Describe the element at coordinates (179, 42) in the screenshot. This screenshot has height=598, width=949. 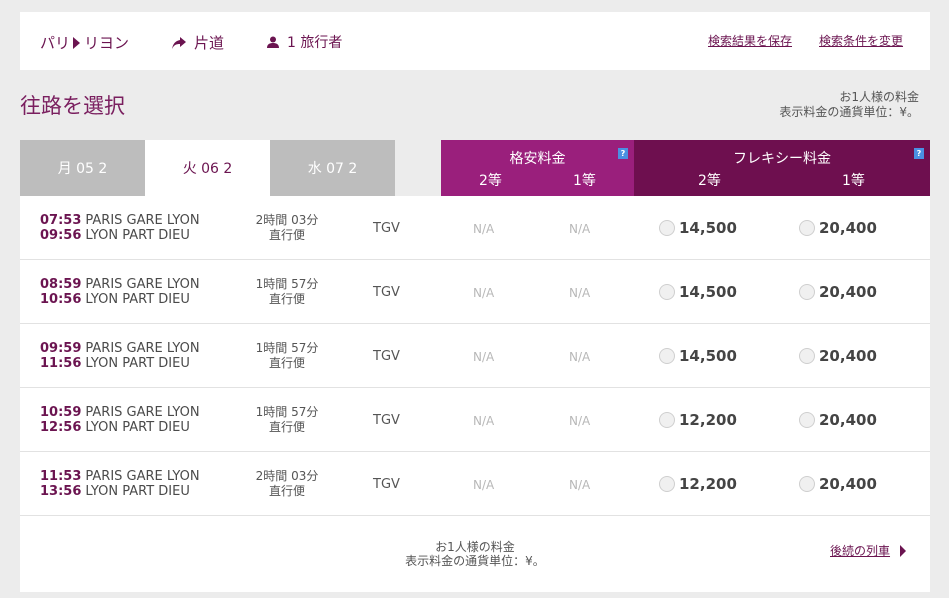
I see `share-arrow-icon` at that location.